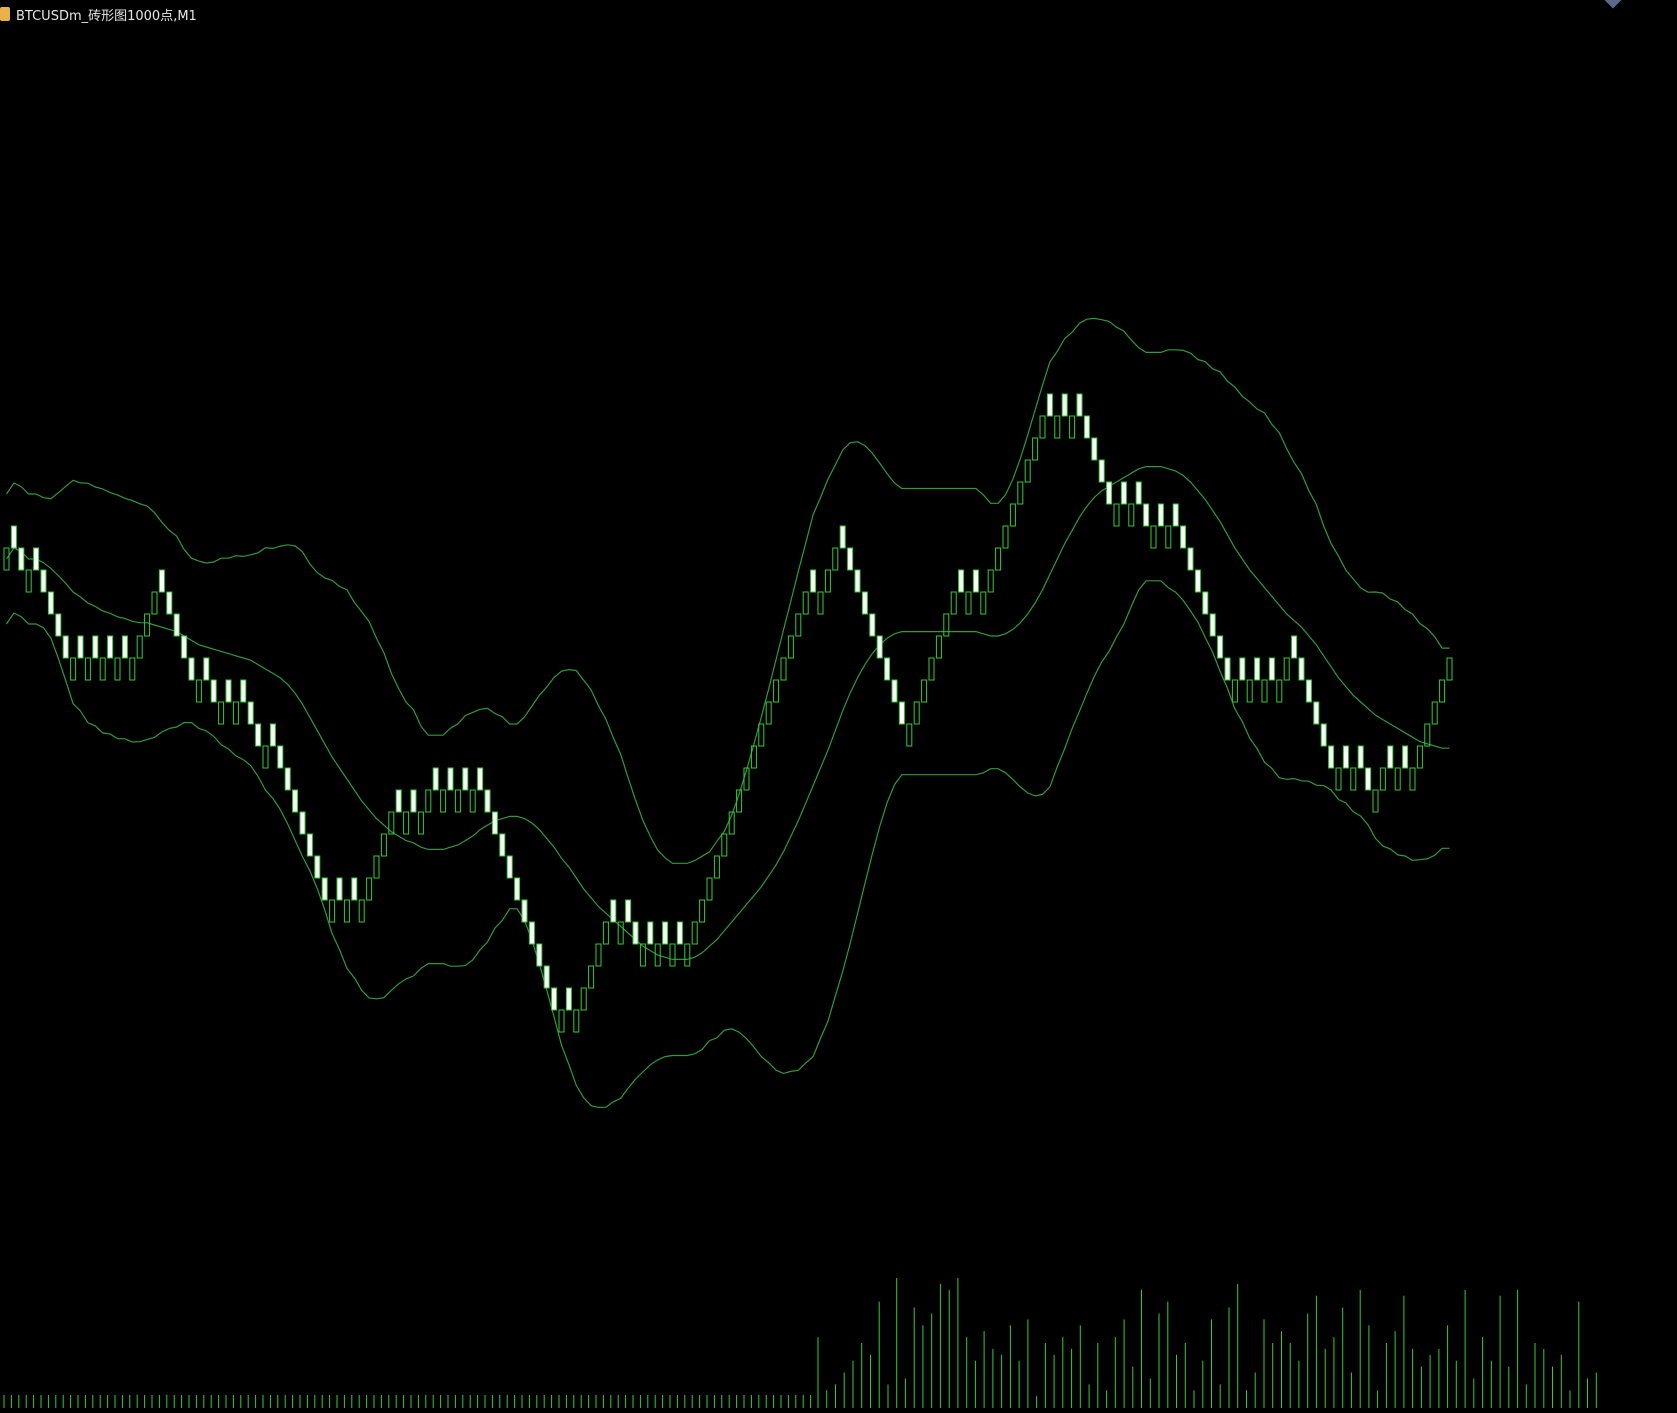 The width and height of the screenshot is (1677, 1413). Describe the element at coordinates (106, 16) in the screenshot. I see `chart-title: BTCUSDm_砖形图1000点,M1` at that location.